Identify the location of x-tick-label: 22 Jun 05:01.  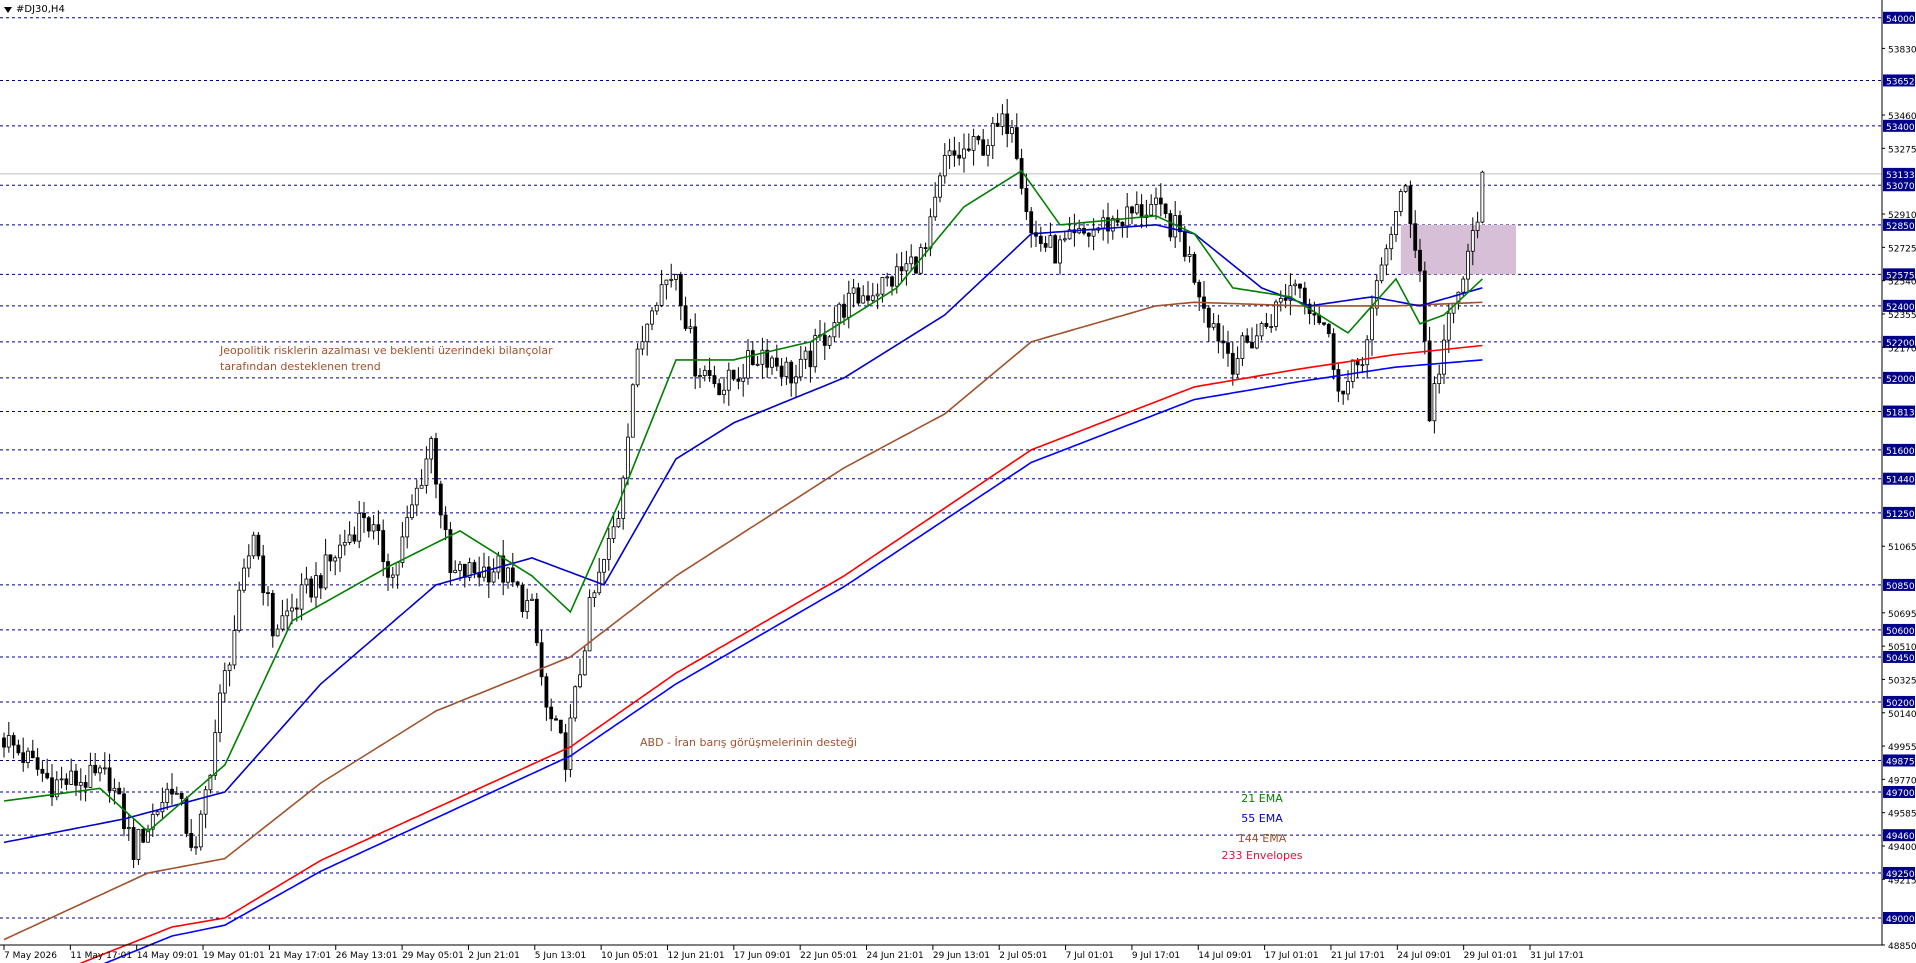
(828, 956).